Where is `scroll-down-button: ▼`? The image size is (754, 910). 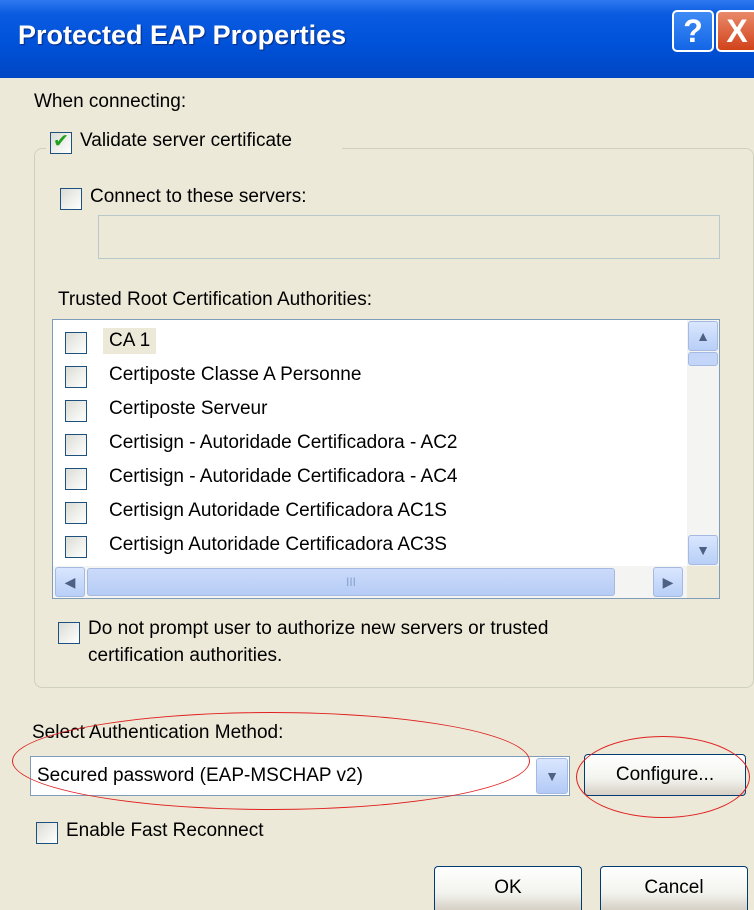 scroll-down-button: ▼ is located at coordinates (703, 550).